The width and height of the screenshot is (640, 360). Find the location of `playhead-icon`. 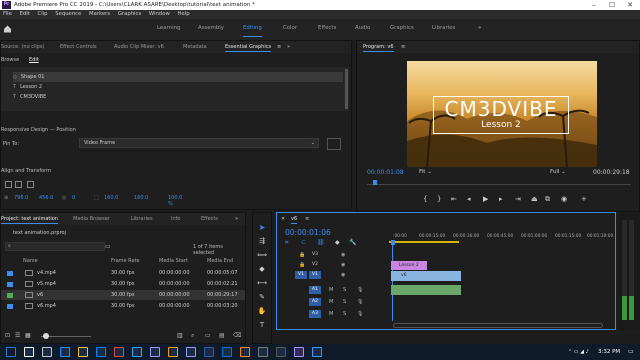

playhead-icon is located at coordinates (375, 182).